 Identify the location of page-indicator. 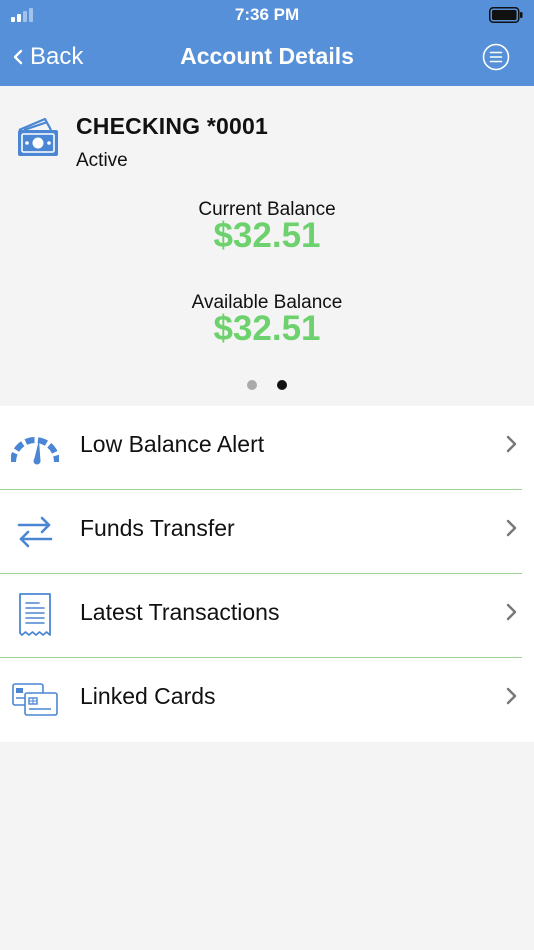
(267, 386).